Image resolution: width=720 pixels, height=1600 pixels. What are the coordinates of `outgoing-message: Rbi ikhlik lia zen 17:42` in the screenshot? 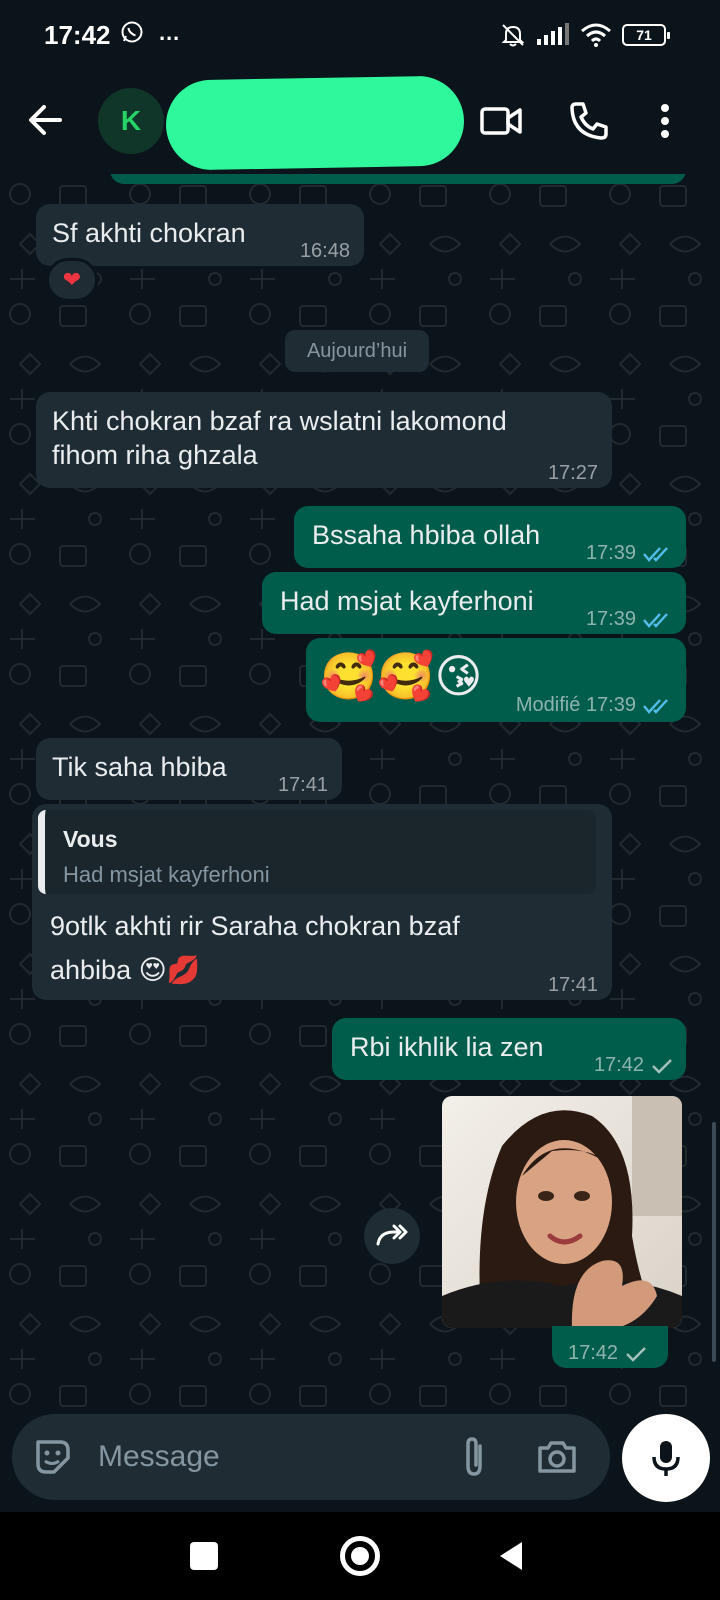 It's located at (509, 1049).